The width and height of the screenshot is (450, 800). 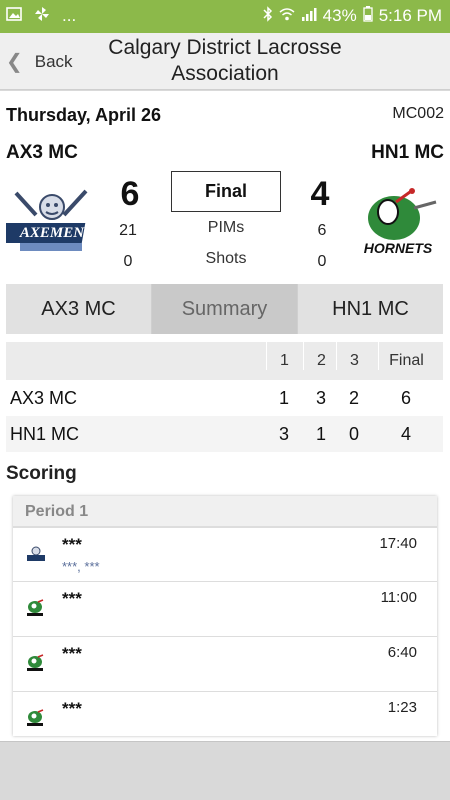 I want to click on status-bar: ... 43% 5:16 PM, so click(x=225, y=16).